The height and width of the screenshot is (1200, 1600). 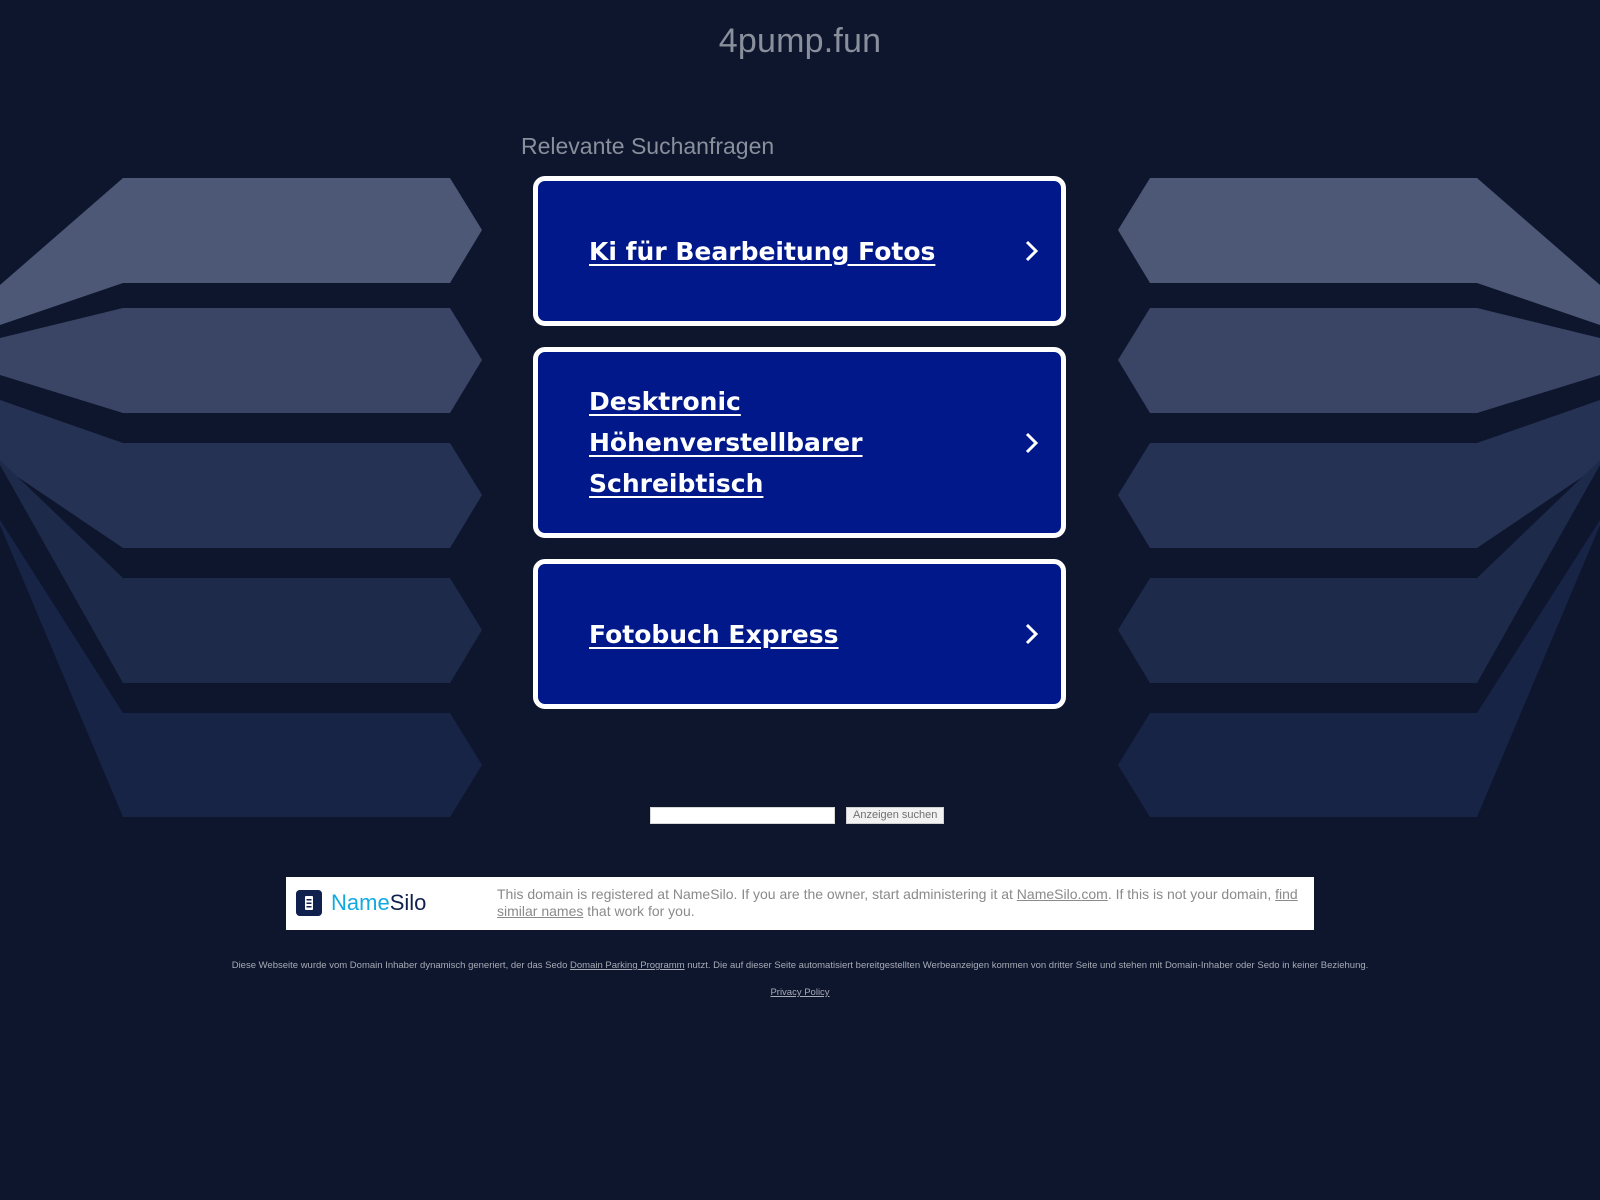 I want to click on related-link-card: Fotobuch Express, so click(x=799, y=634).